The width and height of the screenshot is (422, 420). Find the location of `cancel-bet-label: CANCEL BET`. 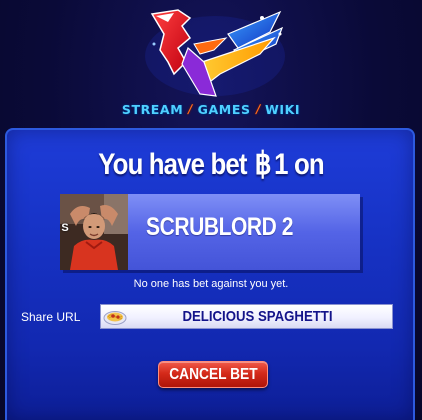

cancel-bet-label: CANCEL BET is located at coordinates (213, 374).